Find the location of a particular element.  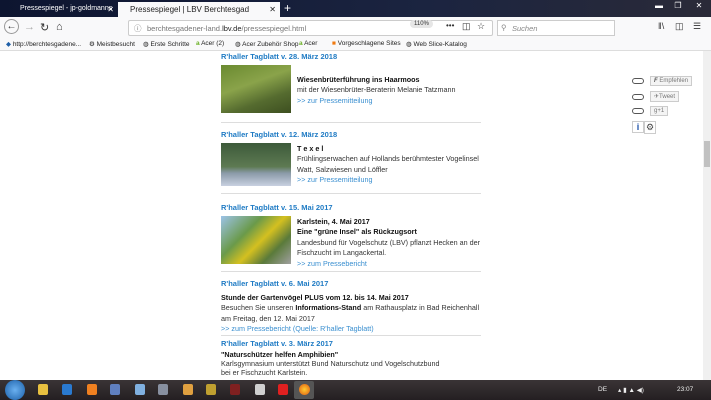

entry-header: R'haller Tagblatt v. 6. Mai 2017 is located at coordinates (275, 283).